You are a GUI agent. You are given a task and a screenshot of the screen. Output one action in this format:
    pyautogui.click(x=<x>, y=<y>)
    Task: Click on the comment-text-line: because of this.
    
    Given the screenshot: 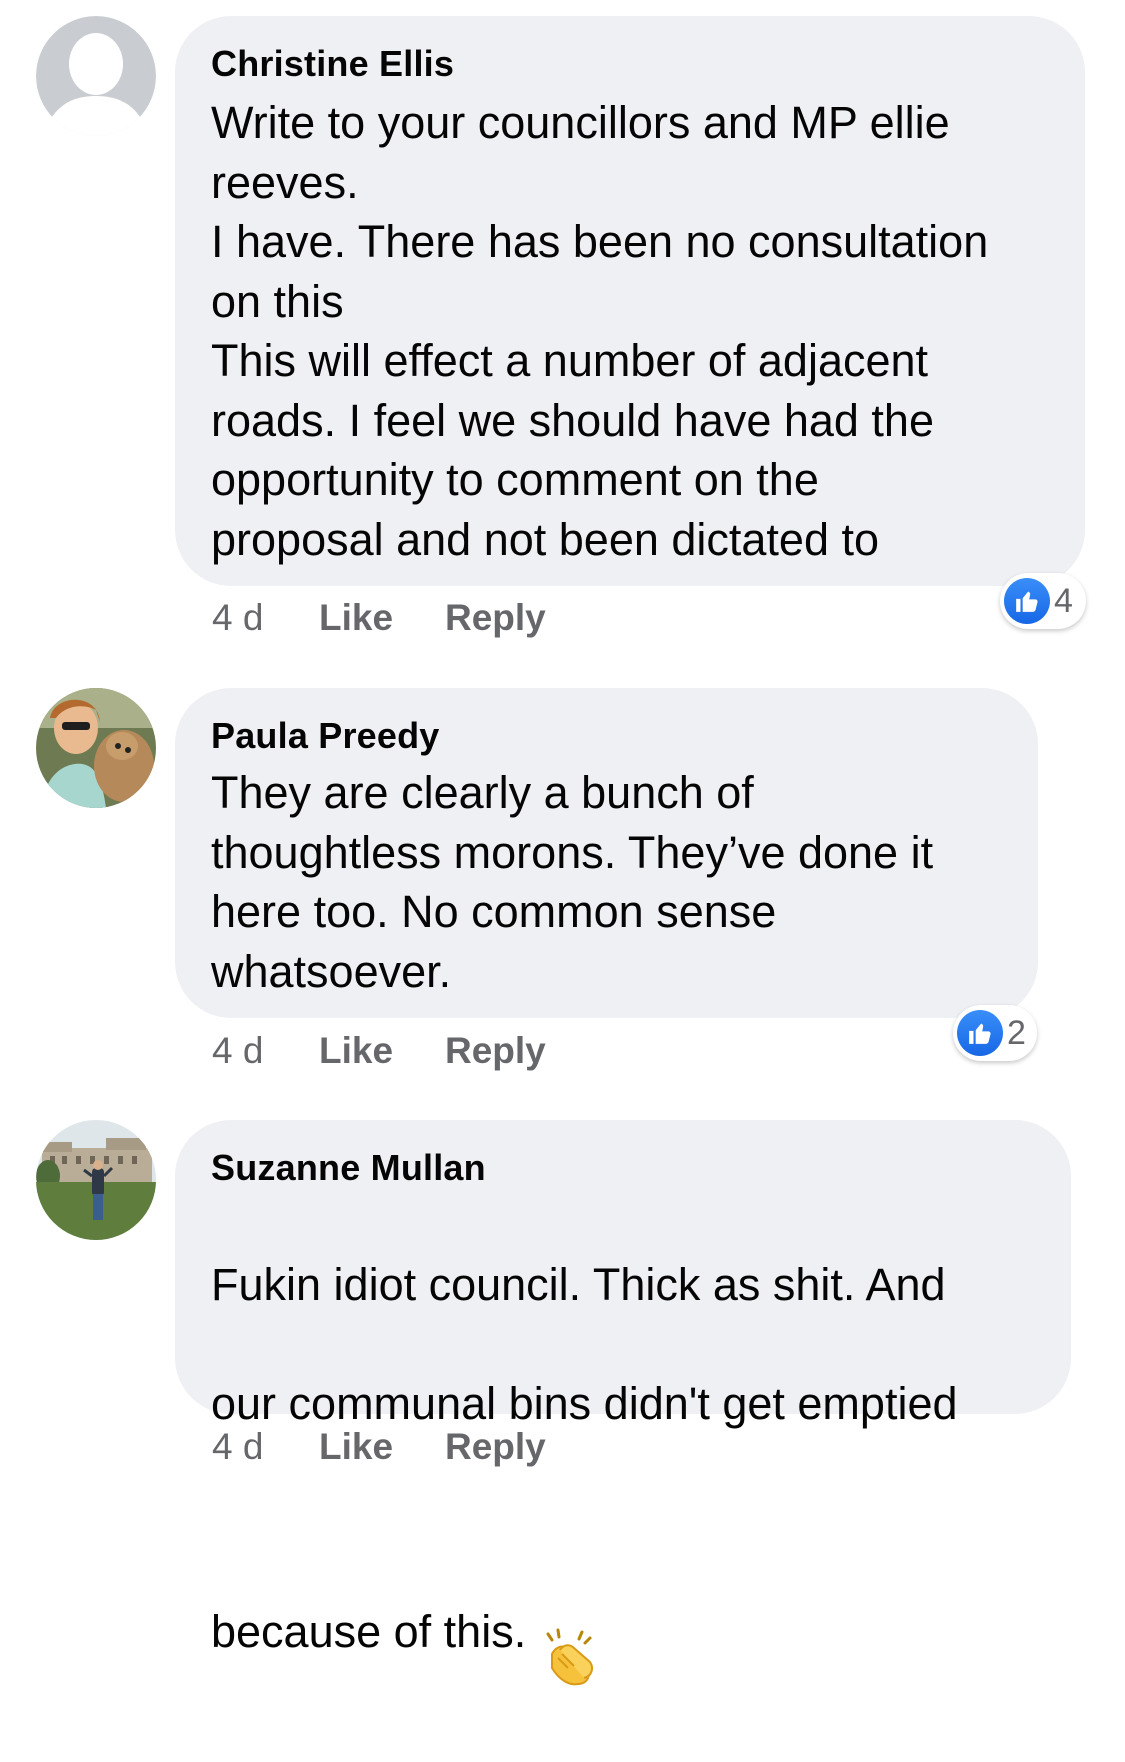 What is the action you would take?
    pyautogui.click(x=369, y=1631)
    